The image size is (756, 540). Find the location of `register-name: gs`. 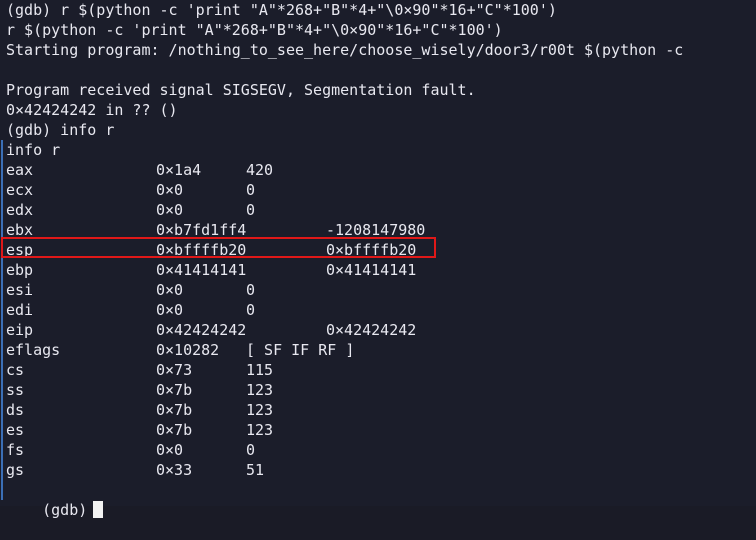

register-name: gs is located at coordinates (15, 470).